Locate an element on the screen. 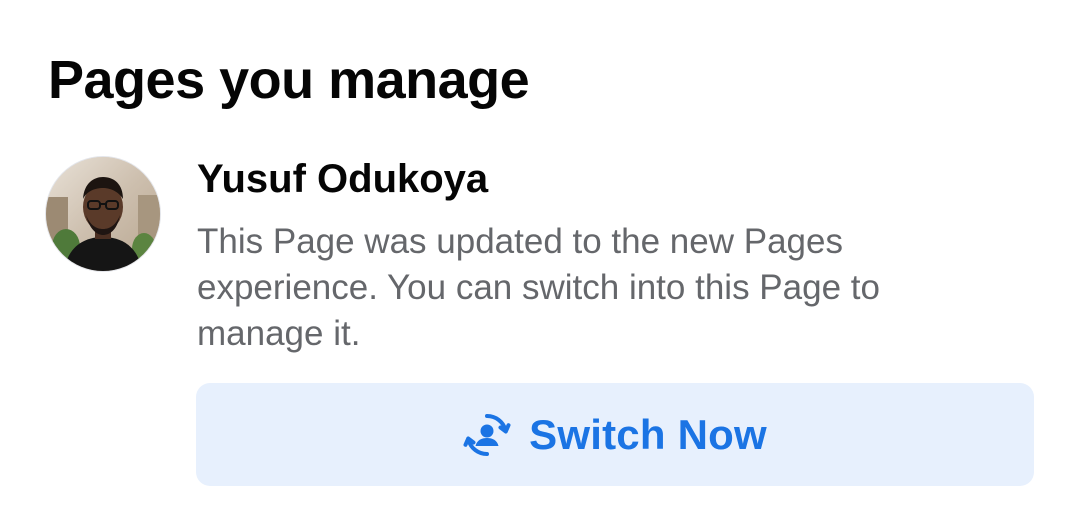 The image size is (1080, 526). switch-now-label: Switch Now is located at coordinates (648, 434).